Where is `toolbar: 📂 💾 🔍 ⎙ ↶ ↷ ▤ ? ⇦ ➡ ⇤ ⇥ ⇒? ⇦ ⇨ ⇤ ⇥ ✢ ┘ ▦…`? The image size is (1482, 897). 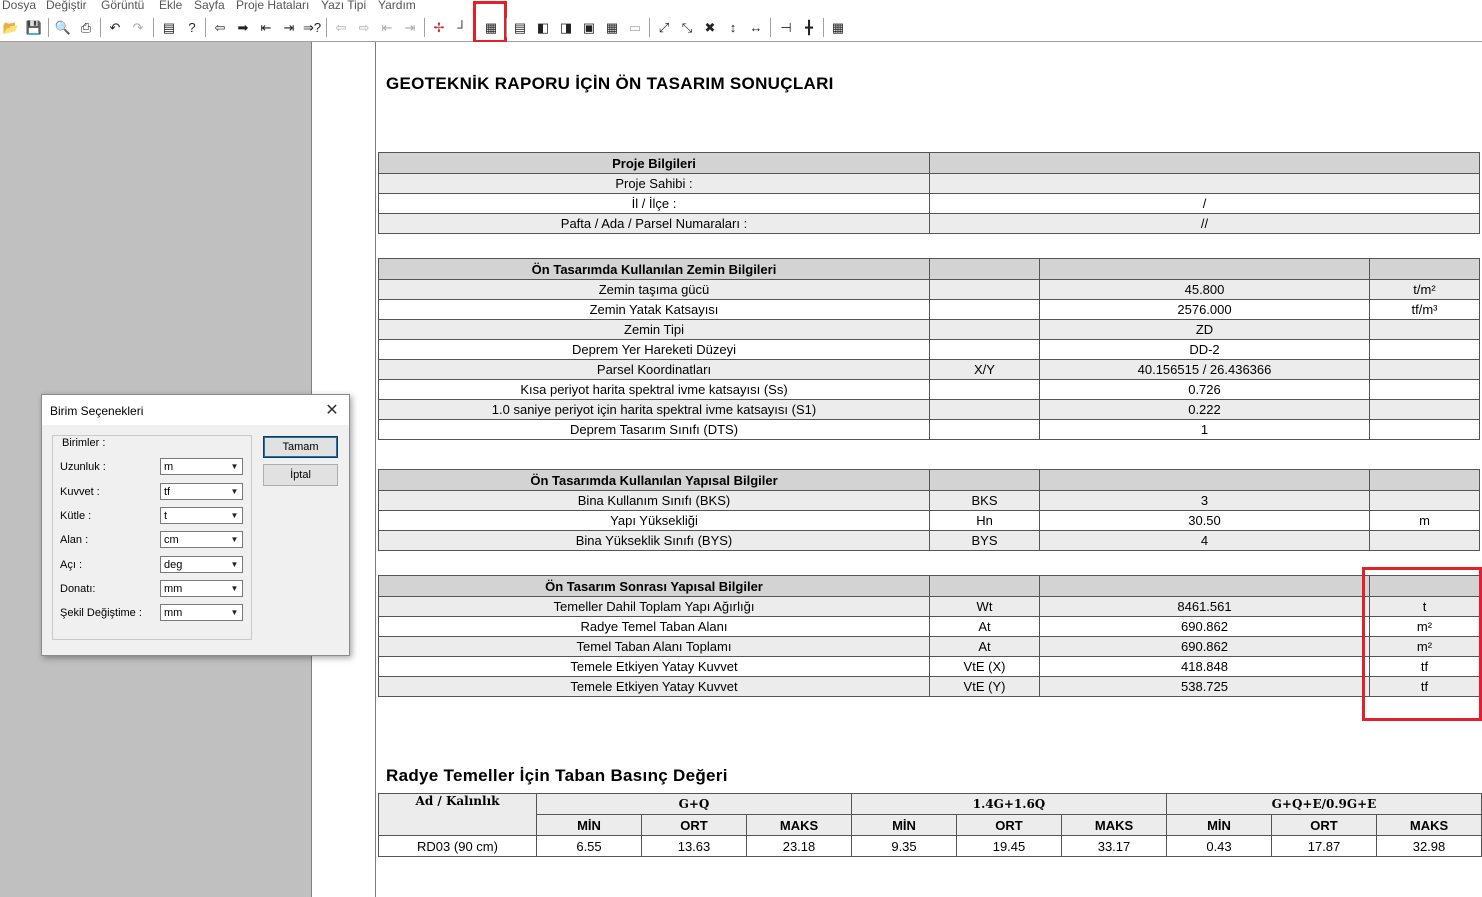
toolbar: 📂 💾 🔍 ⎙ ↶ ↷ ▤ ? ⇦ ➡ ⇤ ⇥ ⇒? ⇦ ⇨ ⇤ ⇥ ✢ ┘ ▦… is located at coordinates (741, 22).